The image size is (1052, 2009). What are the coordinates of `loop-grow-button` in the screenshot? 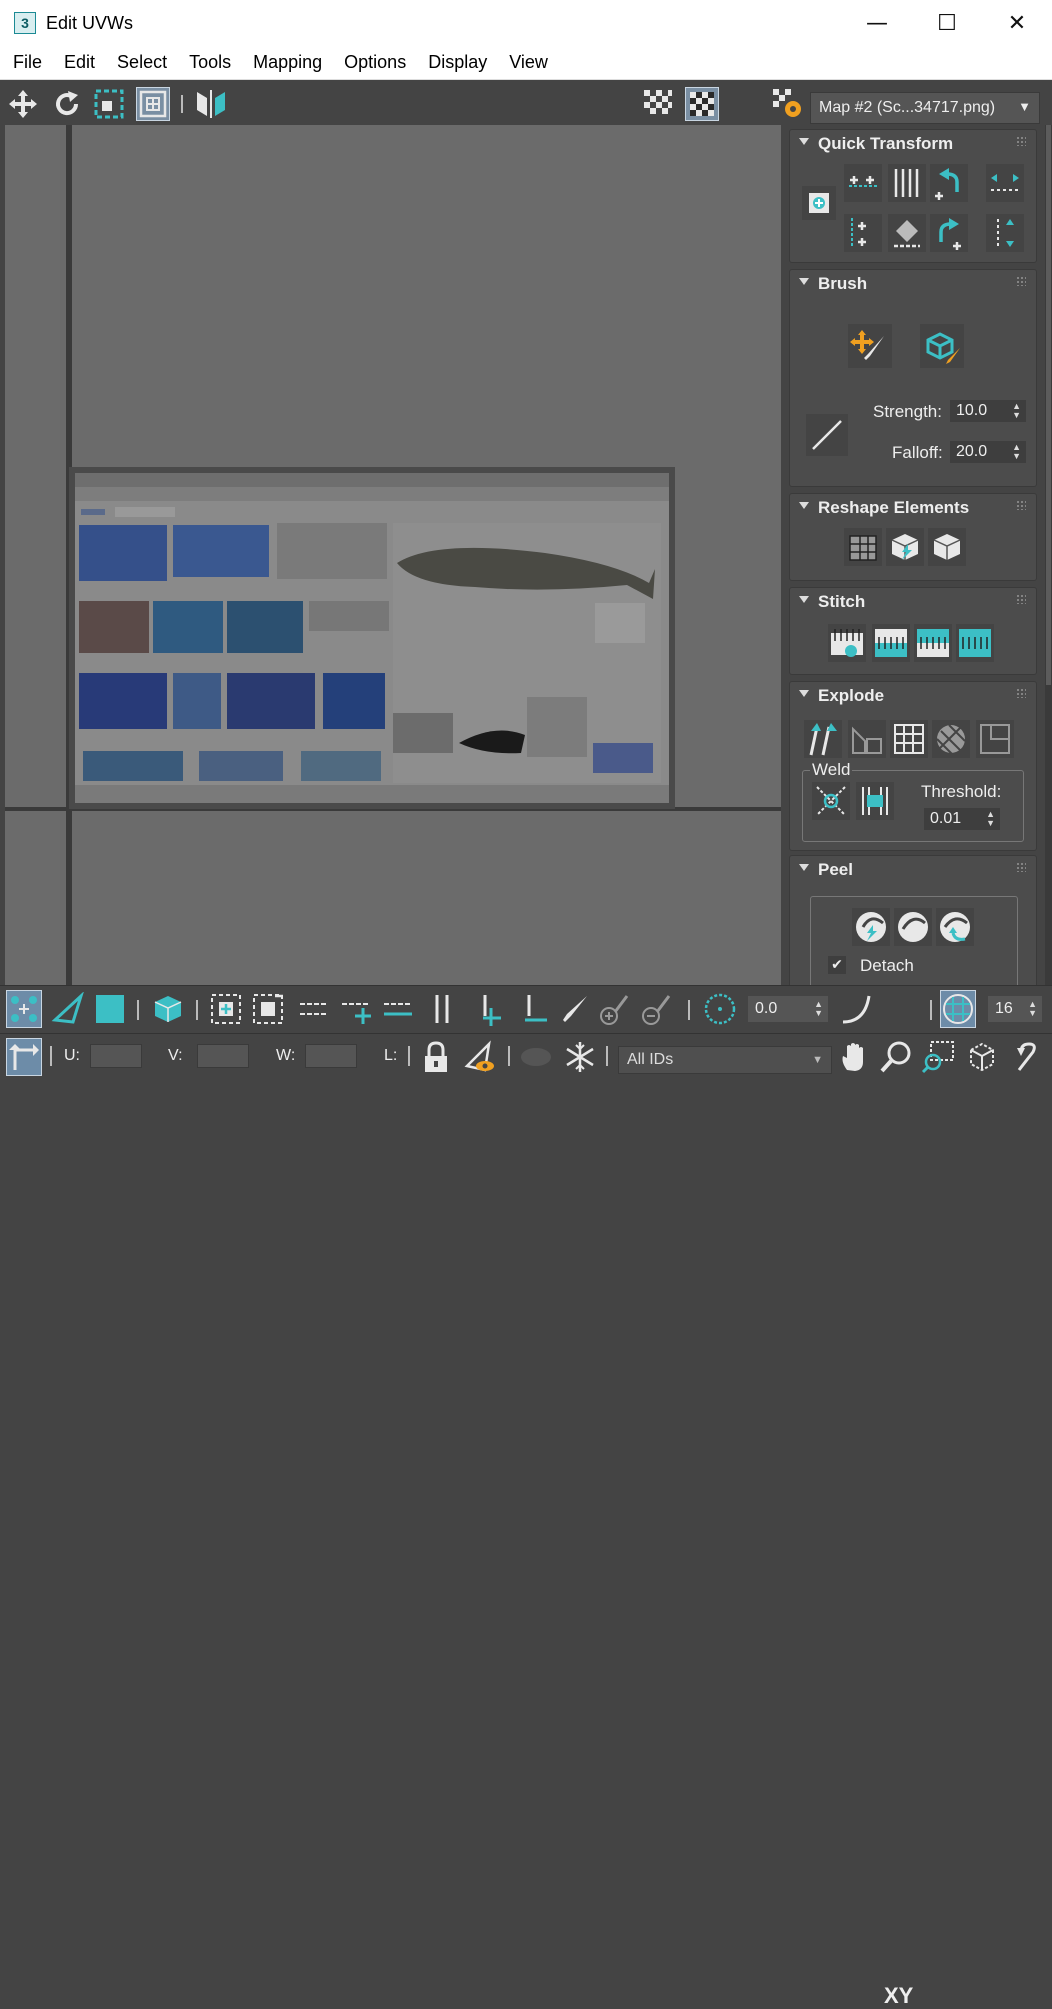 It's located at (490, 1009).